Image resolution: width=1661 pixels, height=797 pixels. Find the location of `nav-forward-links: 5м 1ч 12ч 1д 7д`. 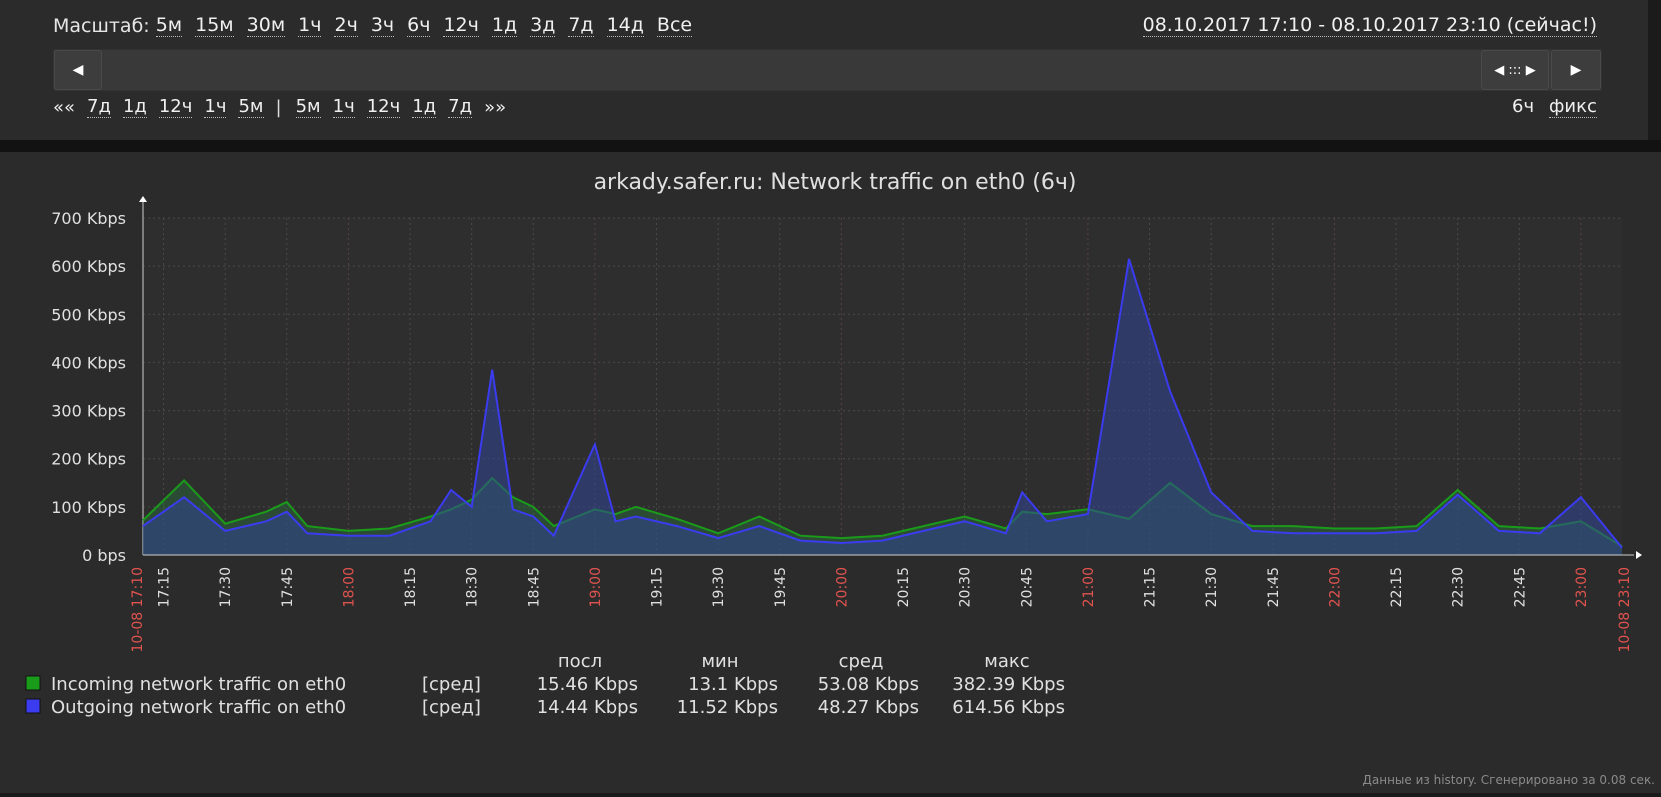

nav-forward-links: 5м 1ч 12ч 1д 7д is located at coordinates (390, 107).